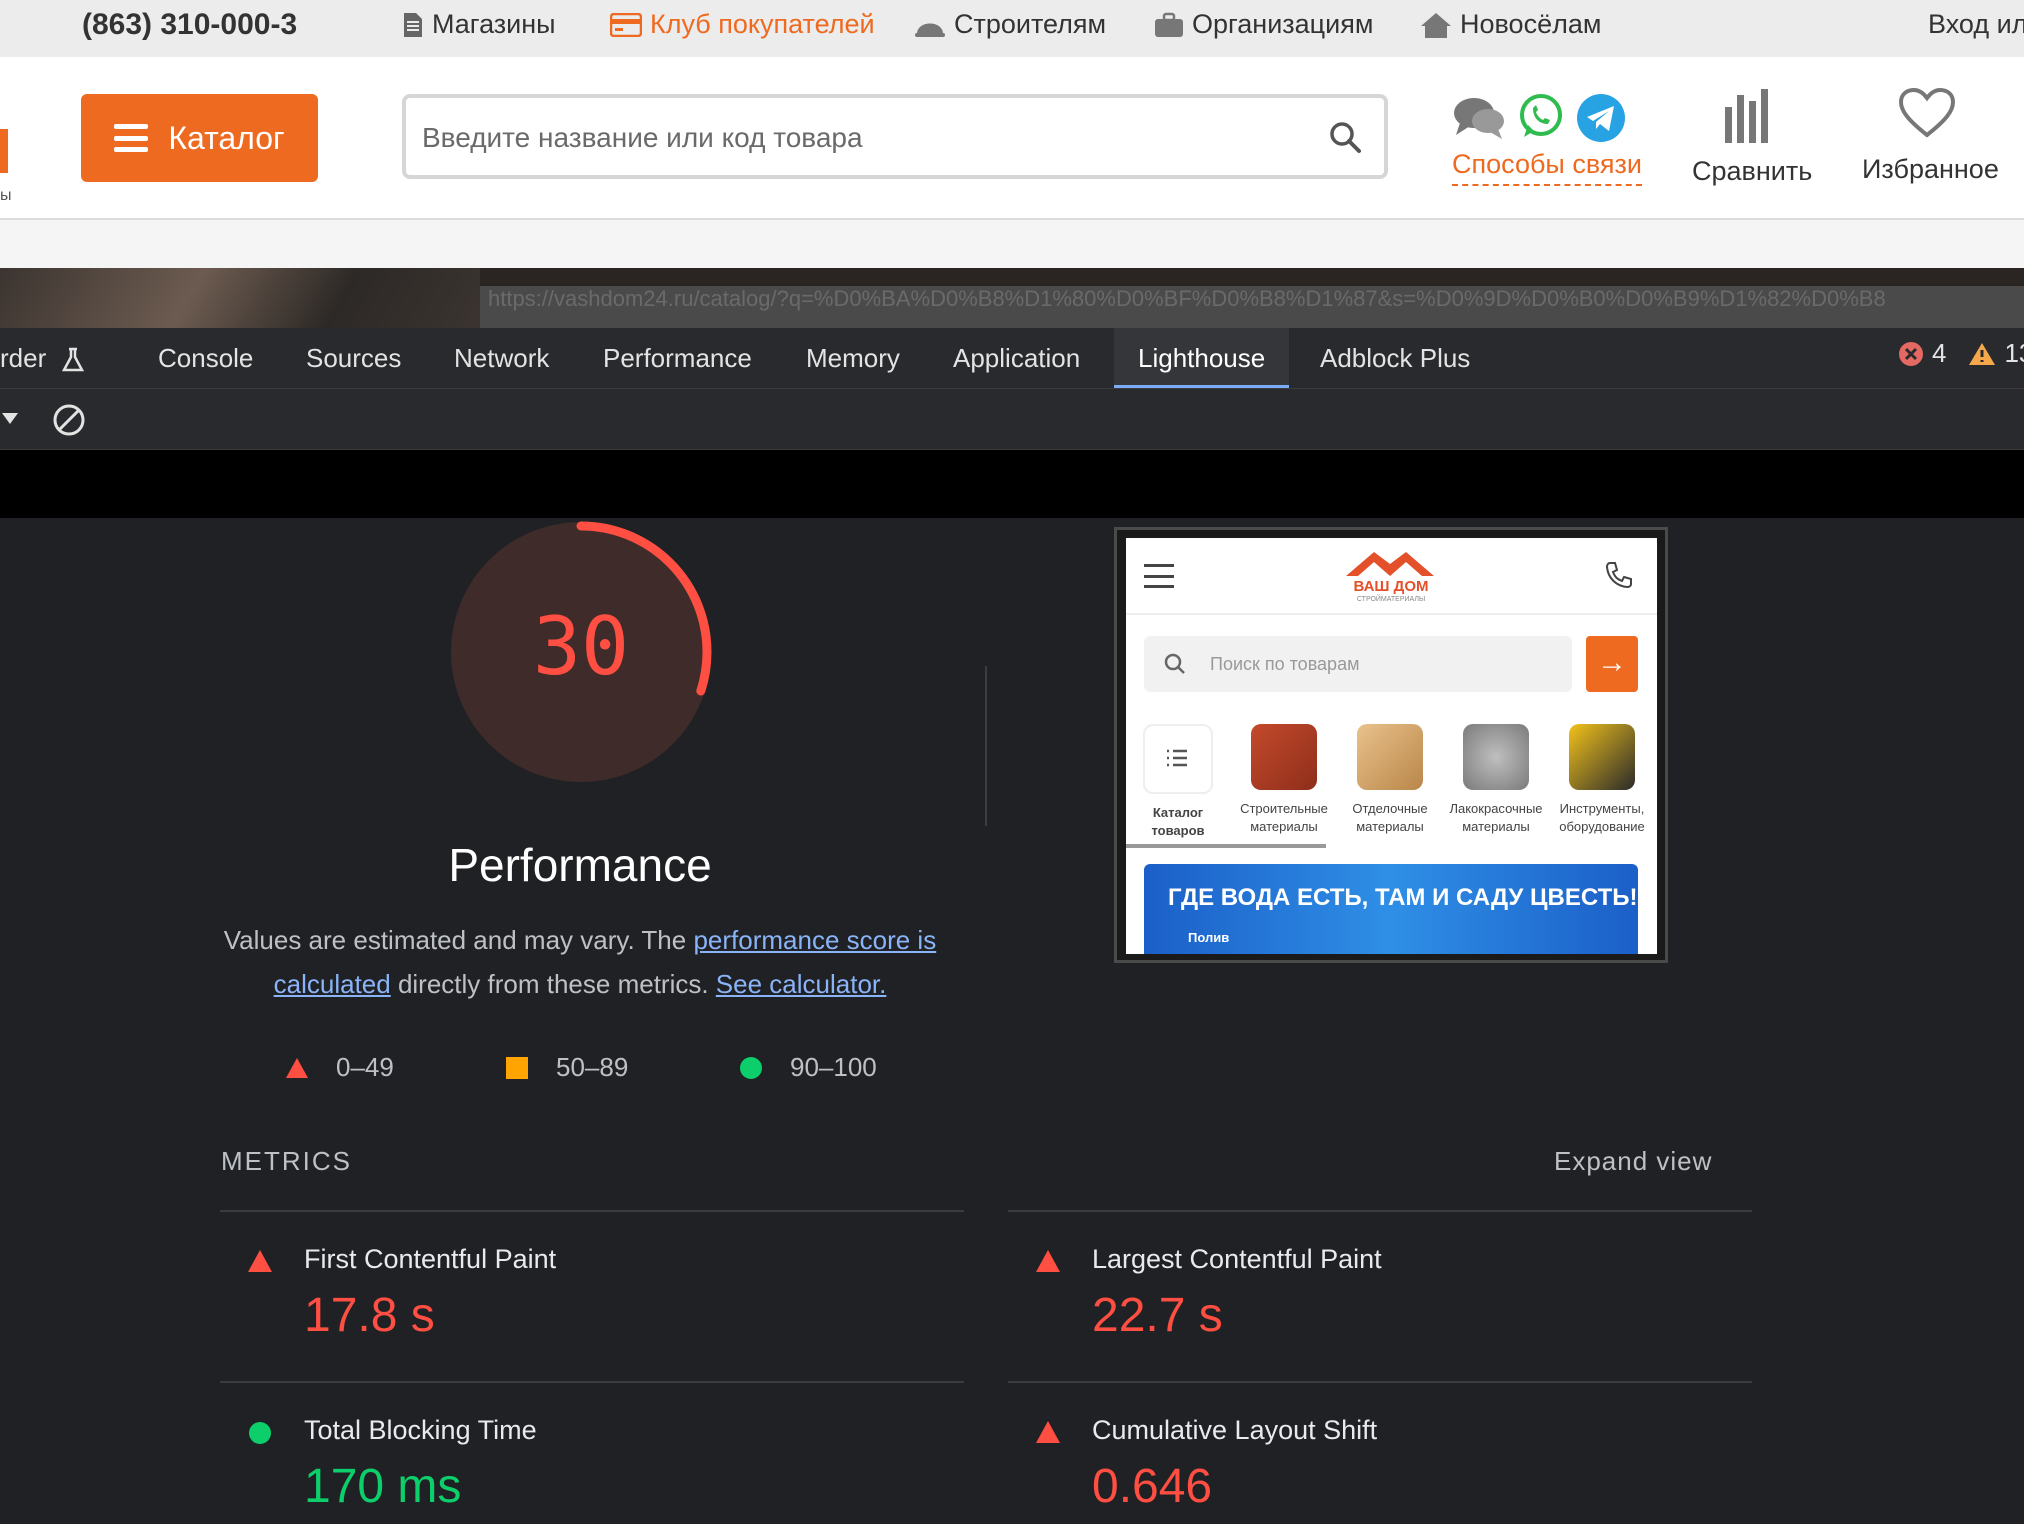 This screenshot has height=1524, width=2024. I want to click on compare-label: Сравнить, so click(1752, 171).